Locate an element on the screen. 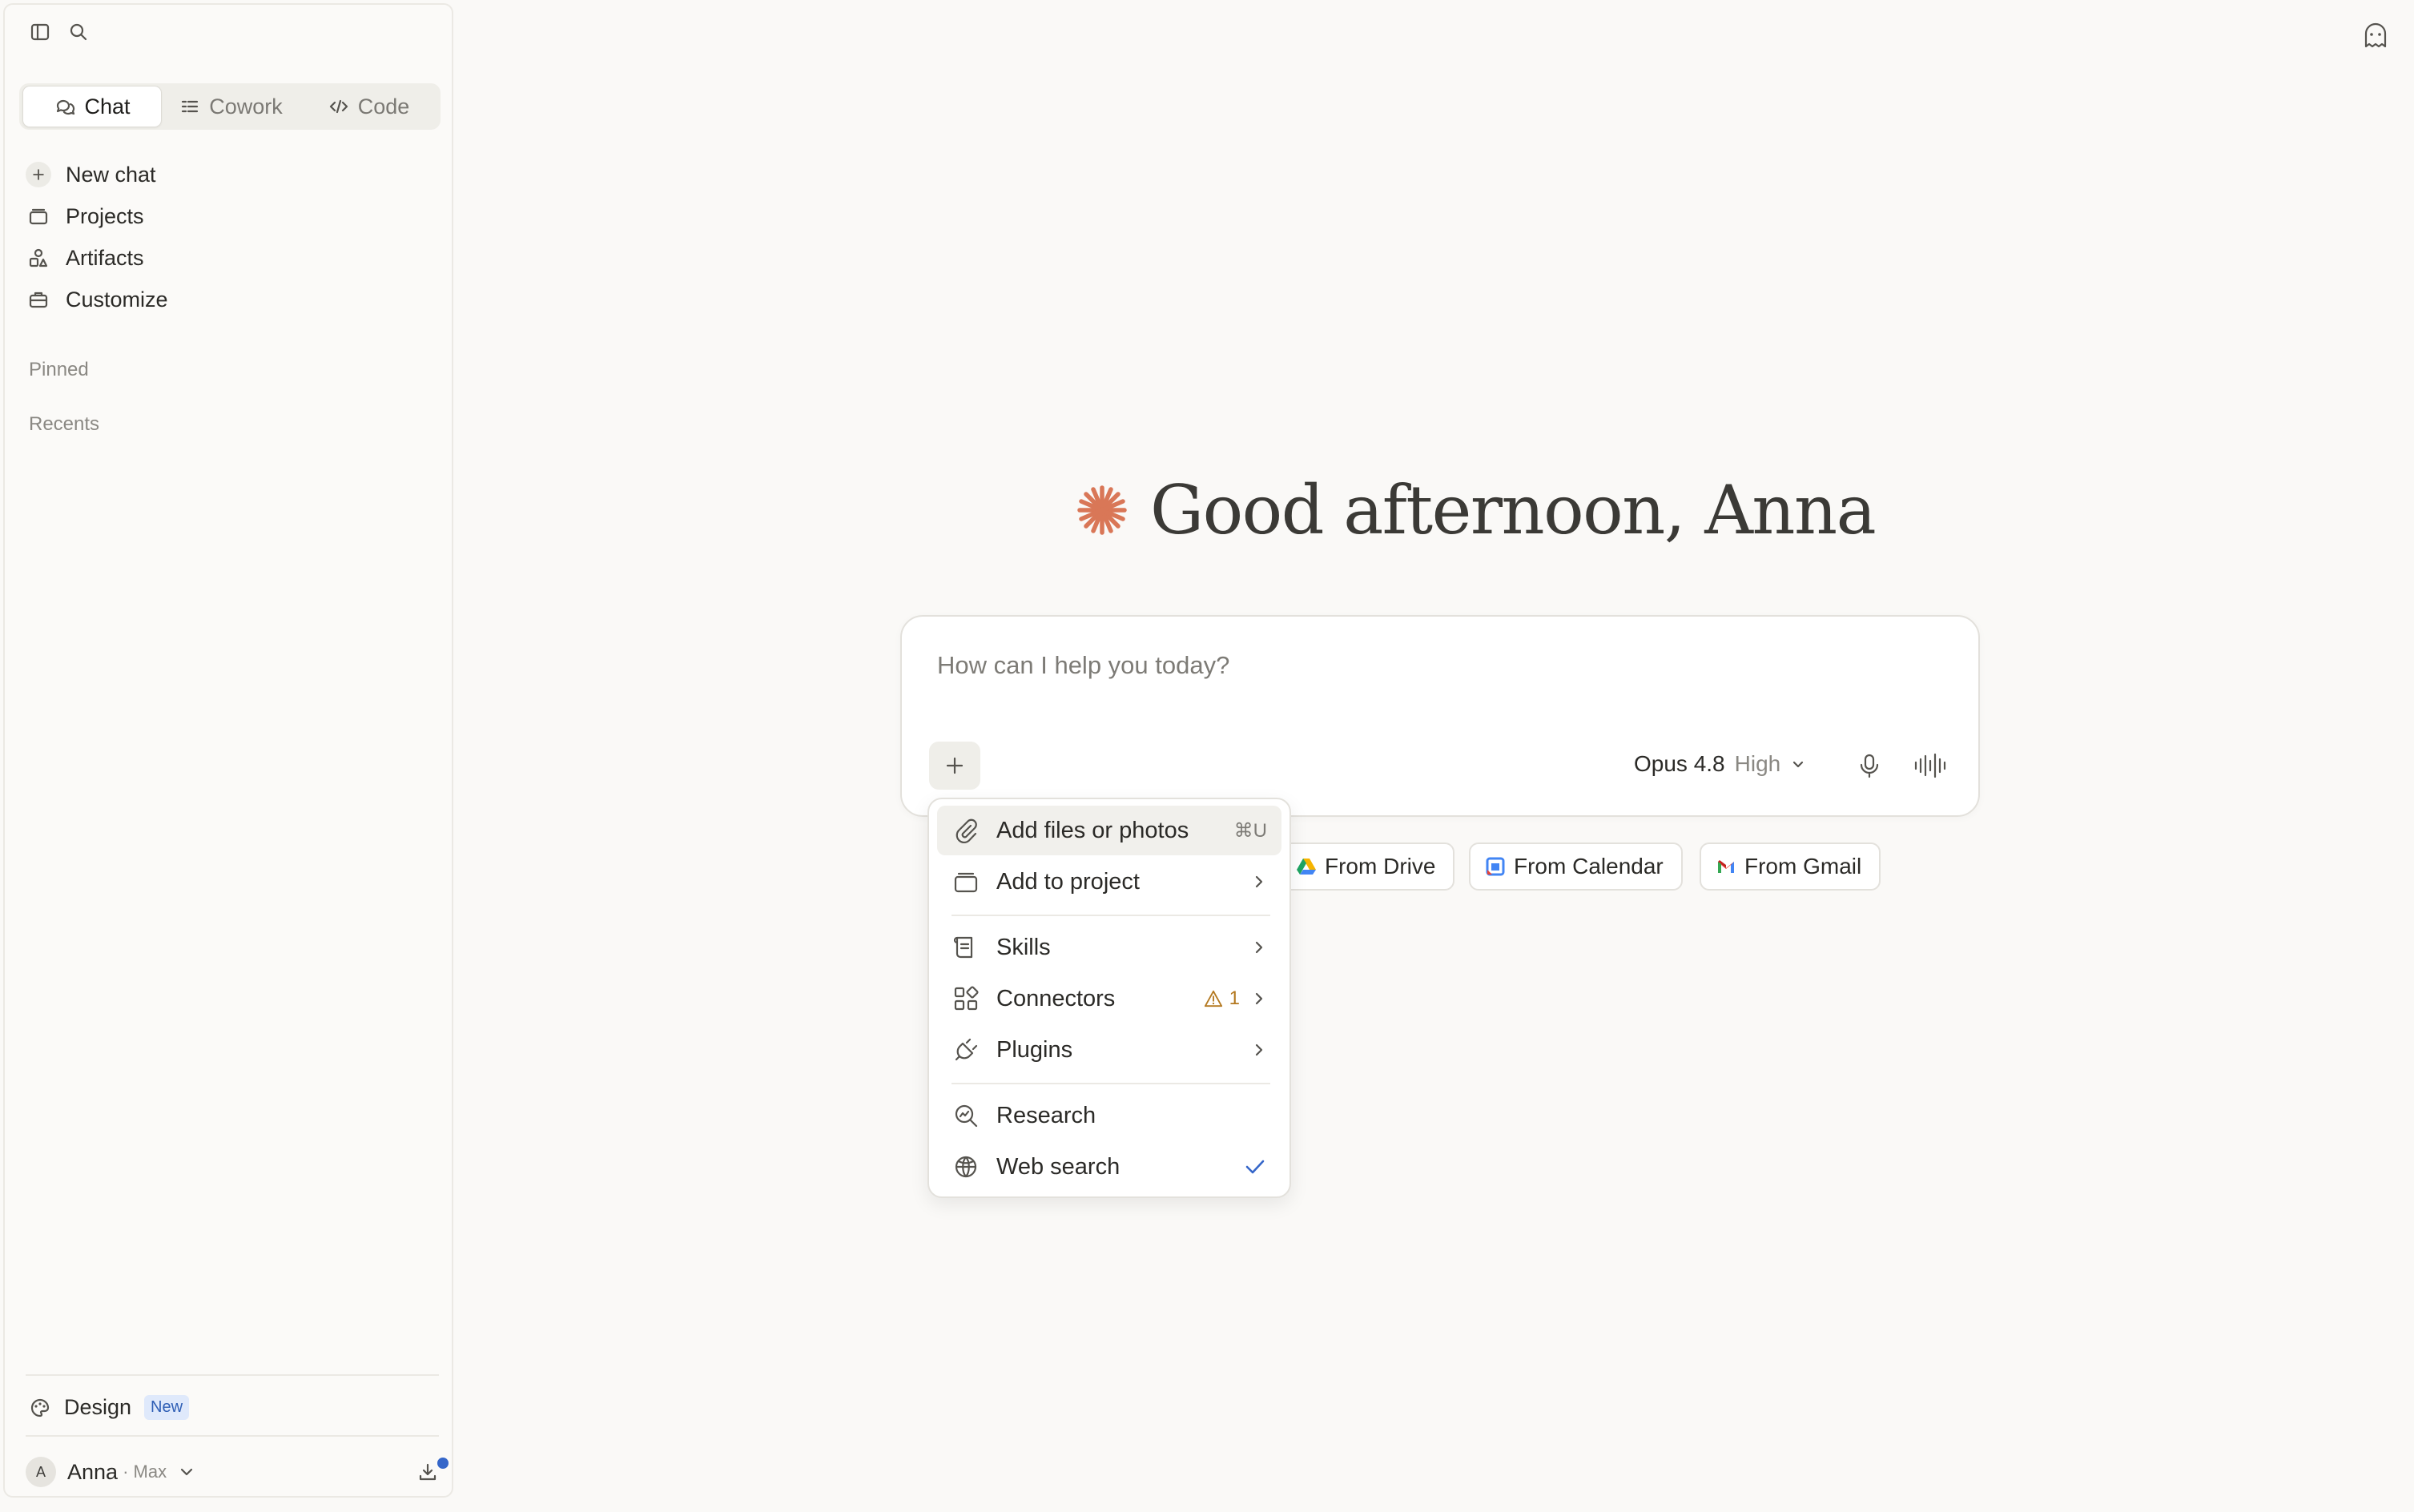  research-icon is located at coordinates (966, 1116).